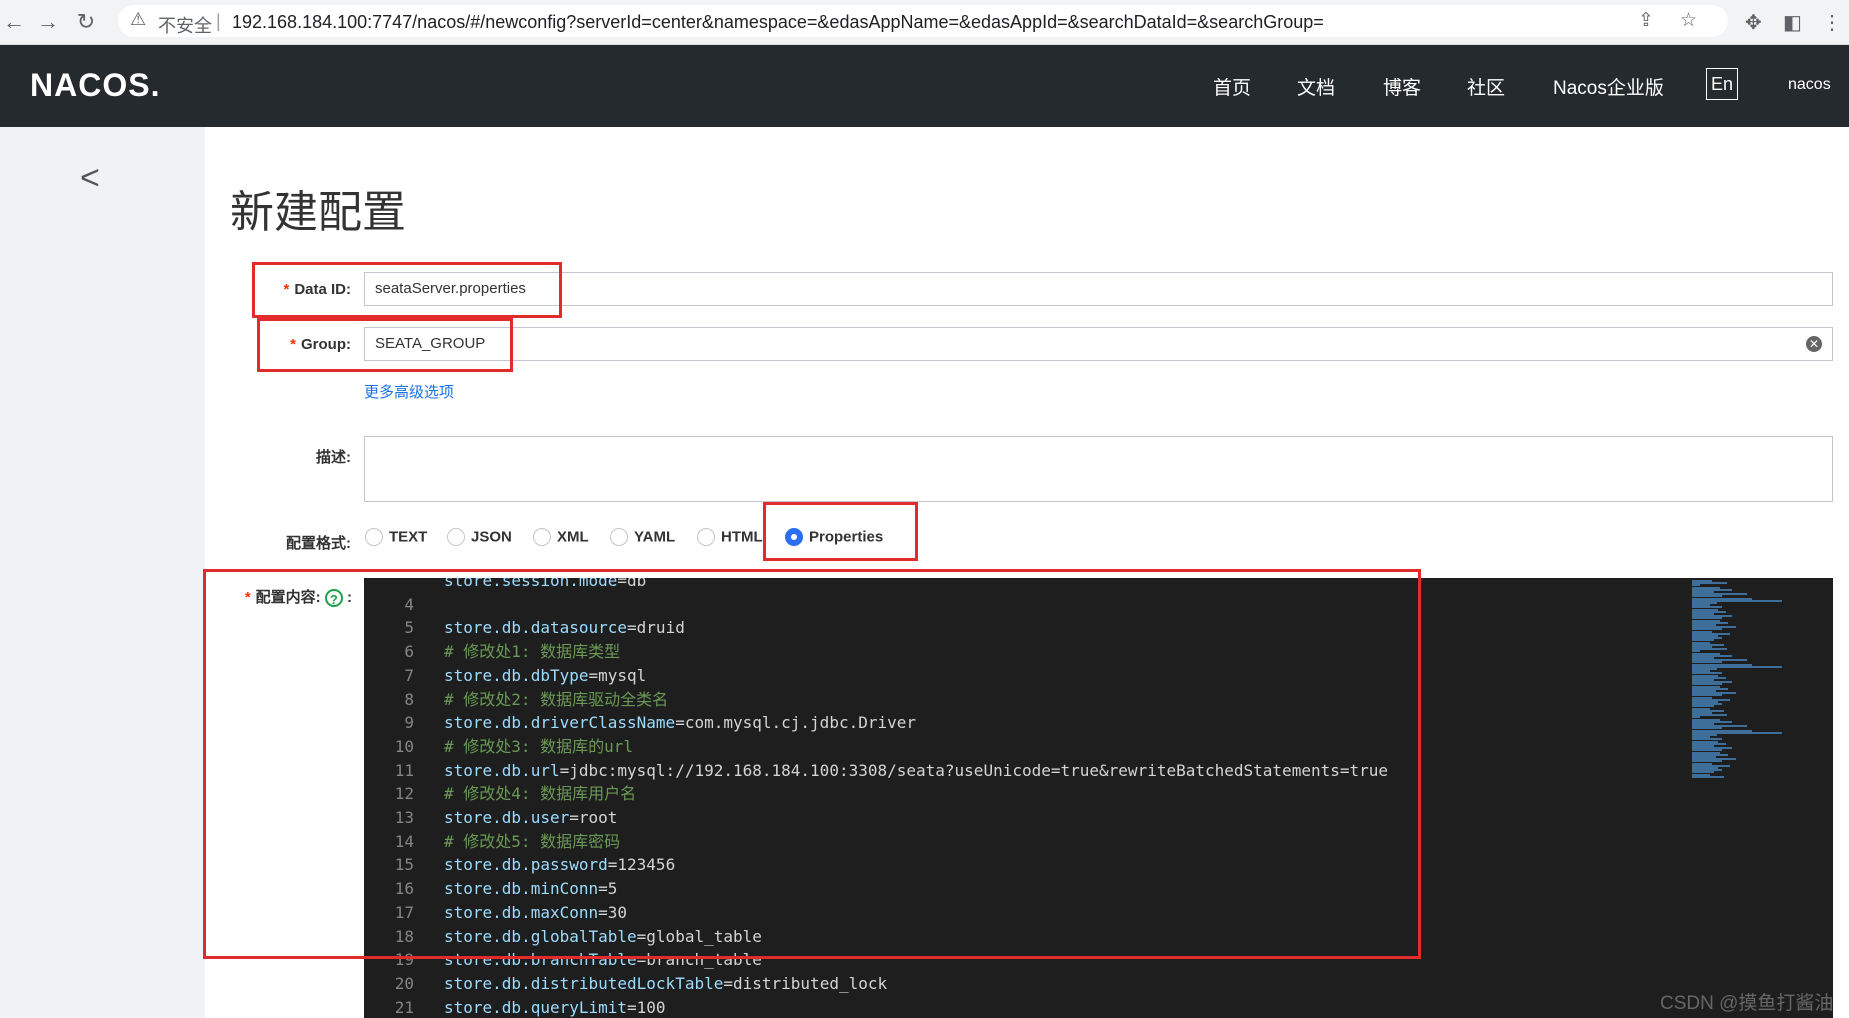 This screenshot has width=1849, height=1018. What do you see at coordinates (95, 85) in the screenshot?
I see `nacos-logo: NACOS.` at bounding box center [95, 85].